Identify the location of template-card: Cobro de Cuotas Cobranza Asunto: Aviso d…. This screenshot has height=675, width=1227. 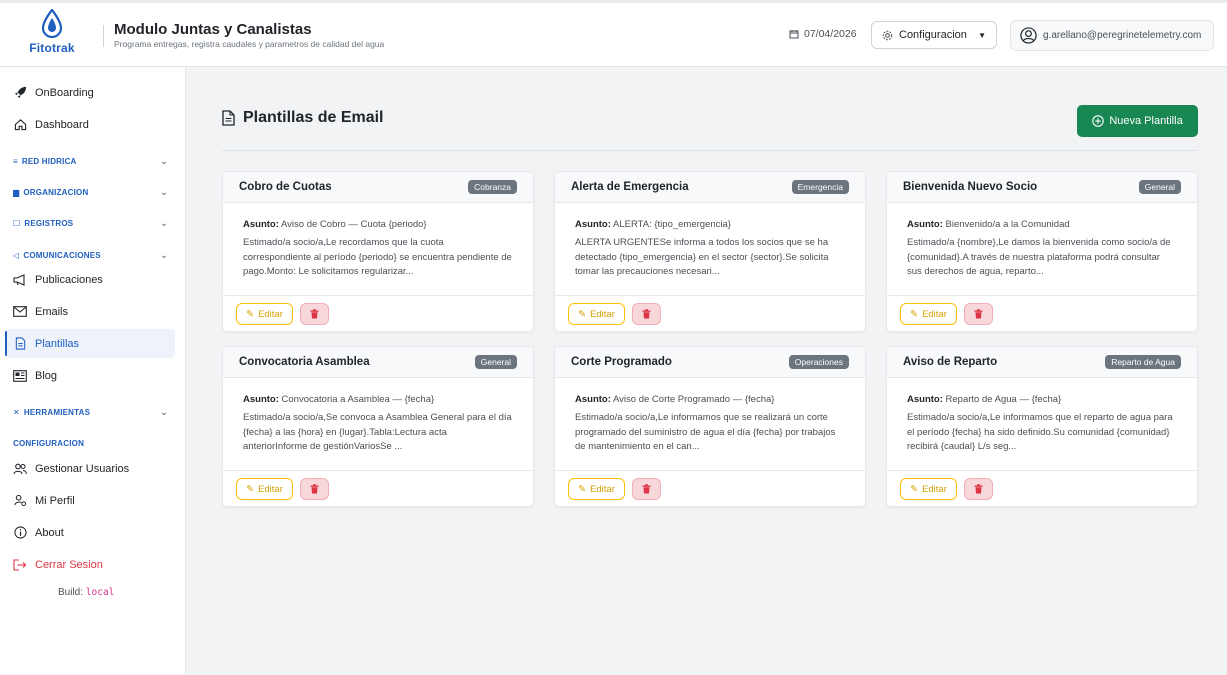
(378, 251).